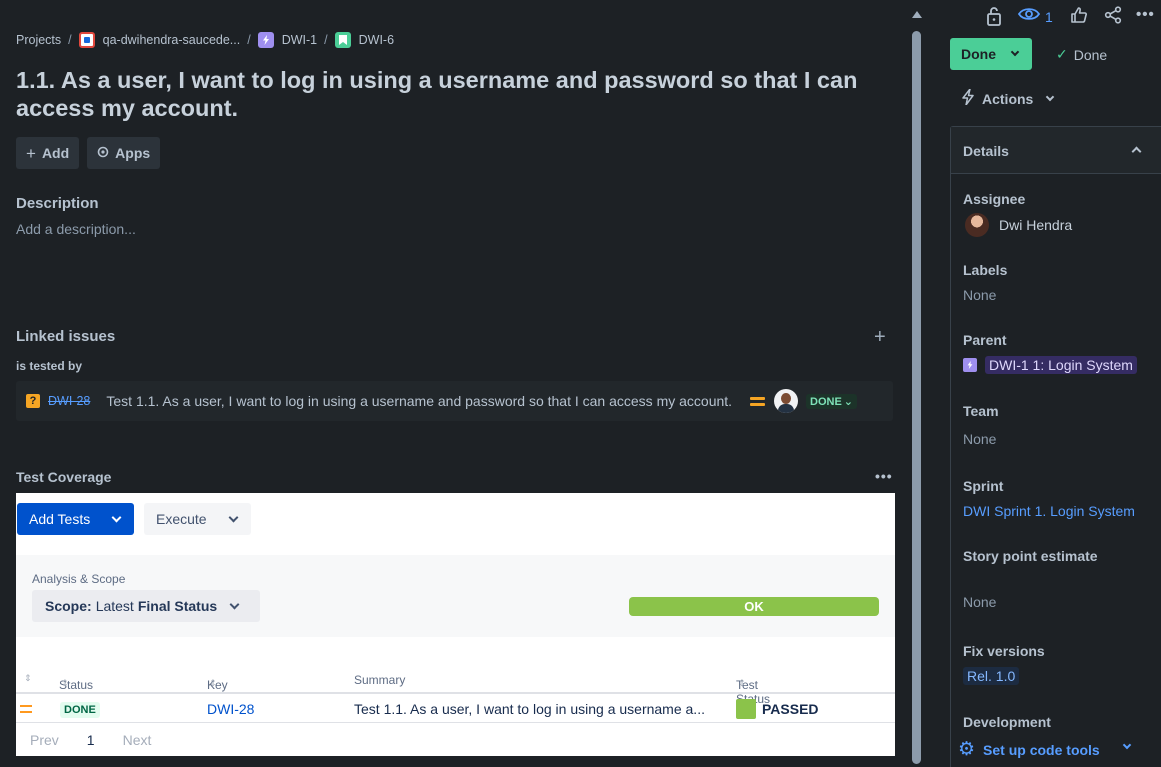  What do you see at coordinates (916, 397) in the screenshot?
I see `scrollbar-thumb` at bounding box center [916, 397].